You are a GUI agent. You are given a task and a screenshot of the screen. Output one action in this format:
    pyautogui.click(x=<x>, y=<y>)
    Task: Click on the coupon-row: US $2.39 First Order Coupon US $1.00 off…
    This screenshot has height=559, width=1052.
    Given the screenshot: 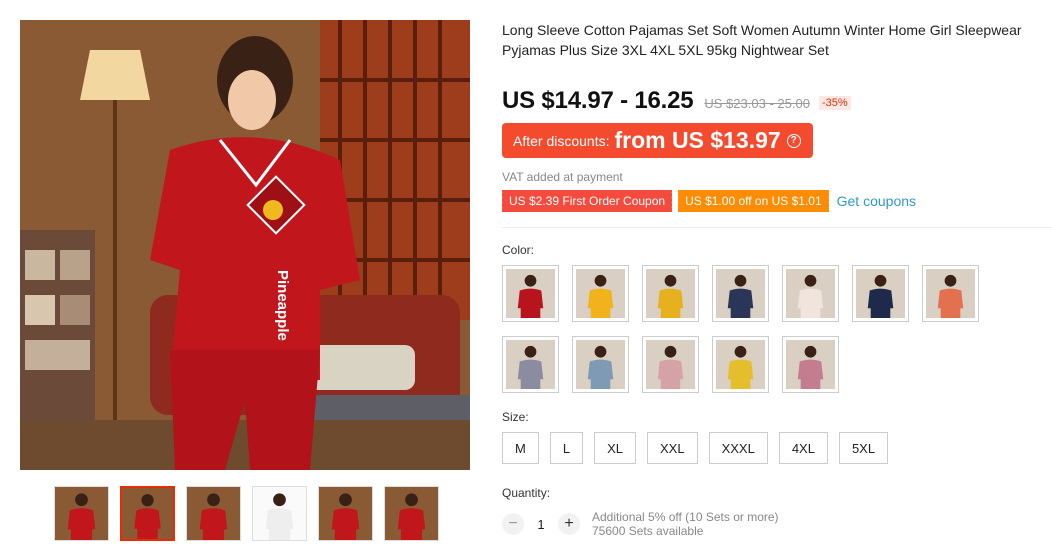 What is the action you would take?
    pyautogui.click(x=775, y=201)
    